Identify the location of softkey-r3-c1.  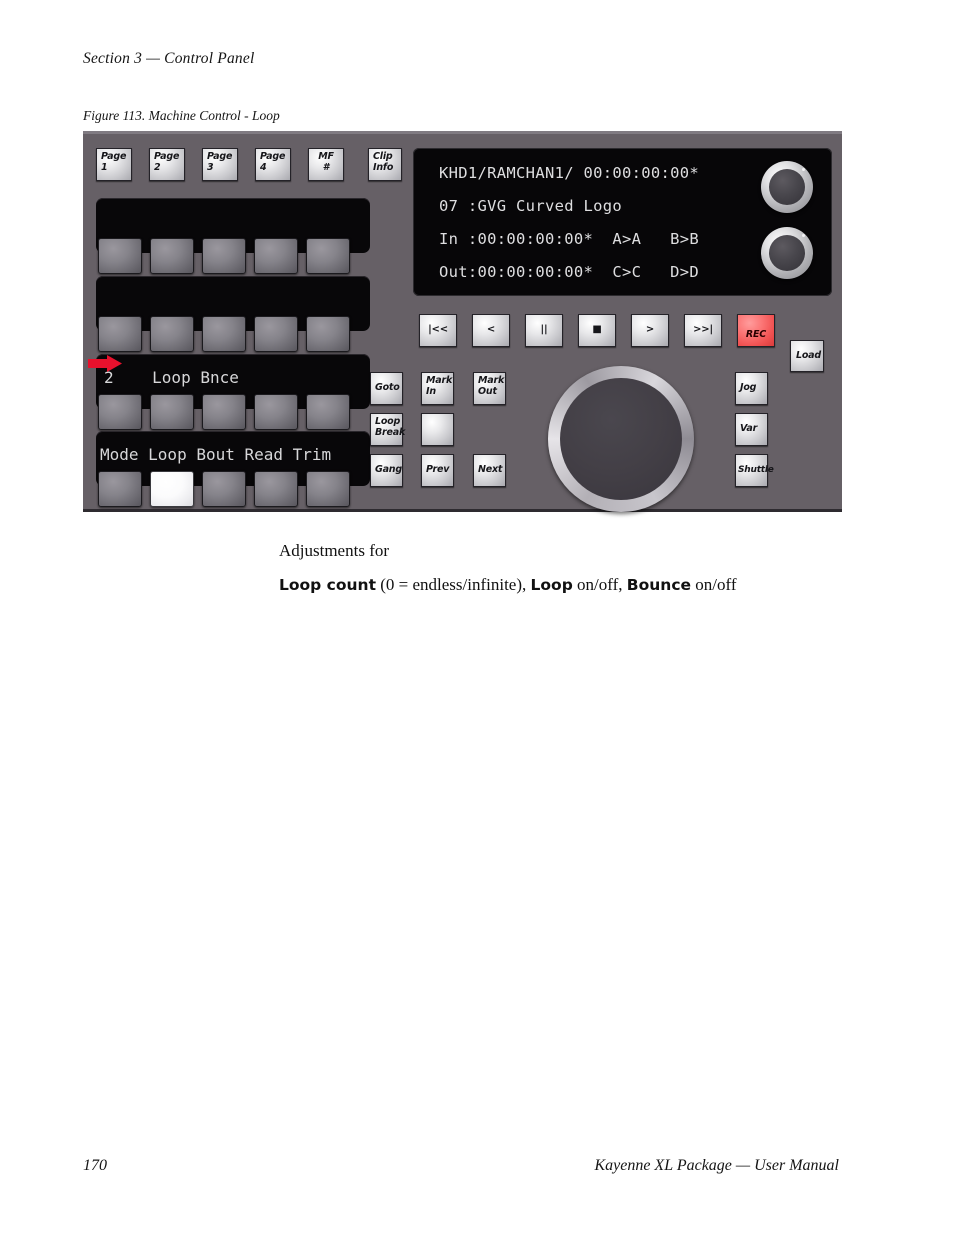
(120, 412).